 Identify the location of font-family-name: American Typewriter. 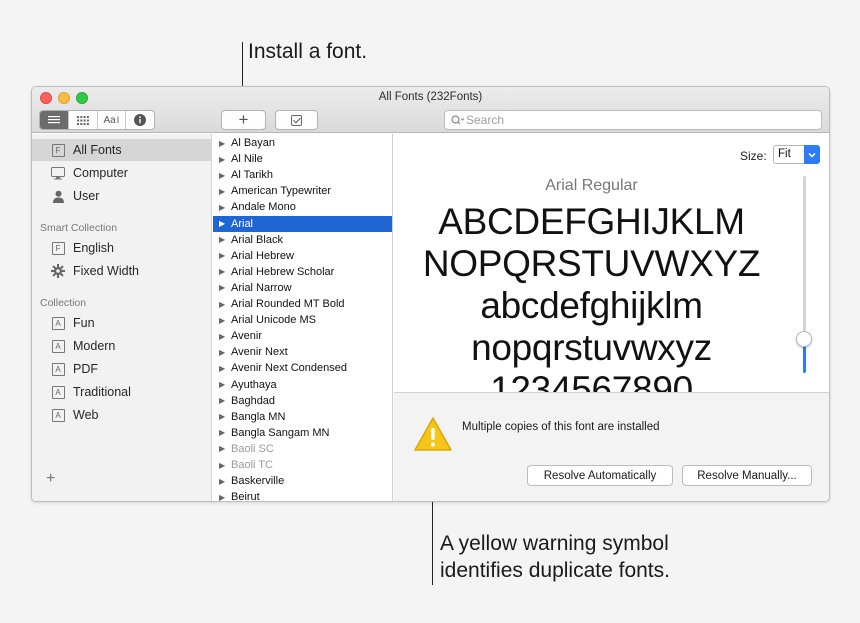
(281, 191).